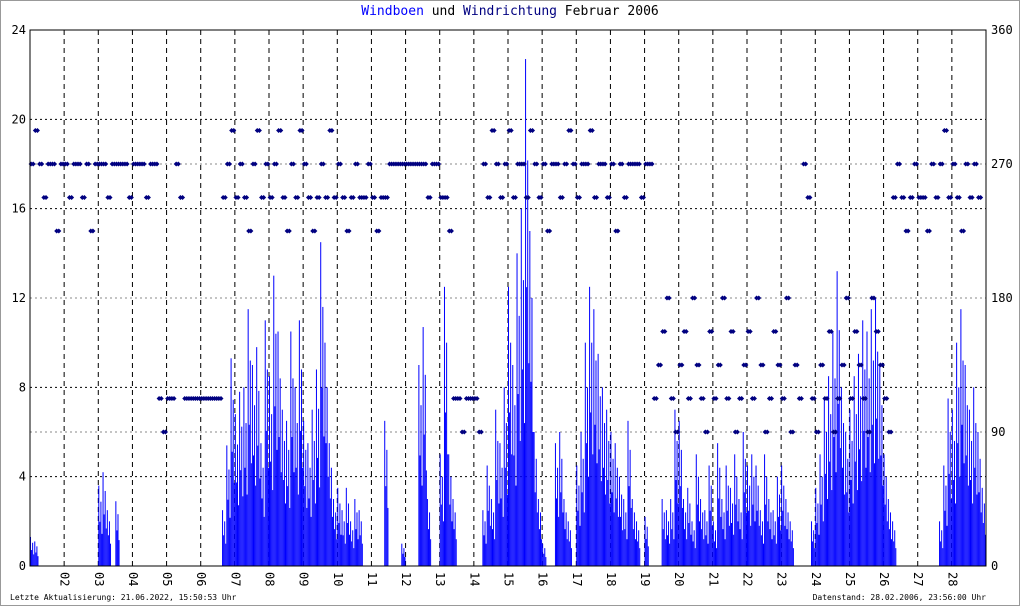 Image resolution: width=1020 pixels, height=606 pixels. I want to click on x-tick-label: 05, so click(167, 579).